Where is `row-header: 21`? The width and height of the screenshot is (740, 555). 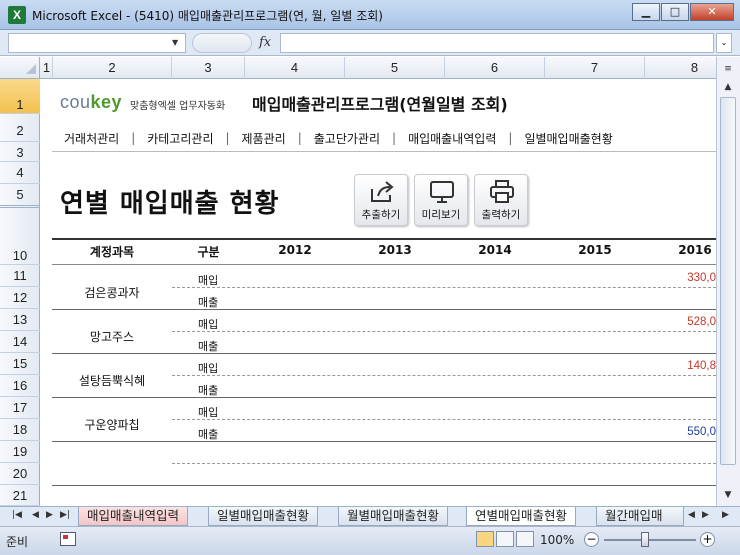
row-header: 21 is located at coordinates (20, 495).